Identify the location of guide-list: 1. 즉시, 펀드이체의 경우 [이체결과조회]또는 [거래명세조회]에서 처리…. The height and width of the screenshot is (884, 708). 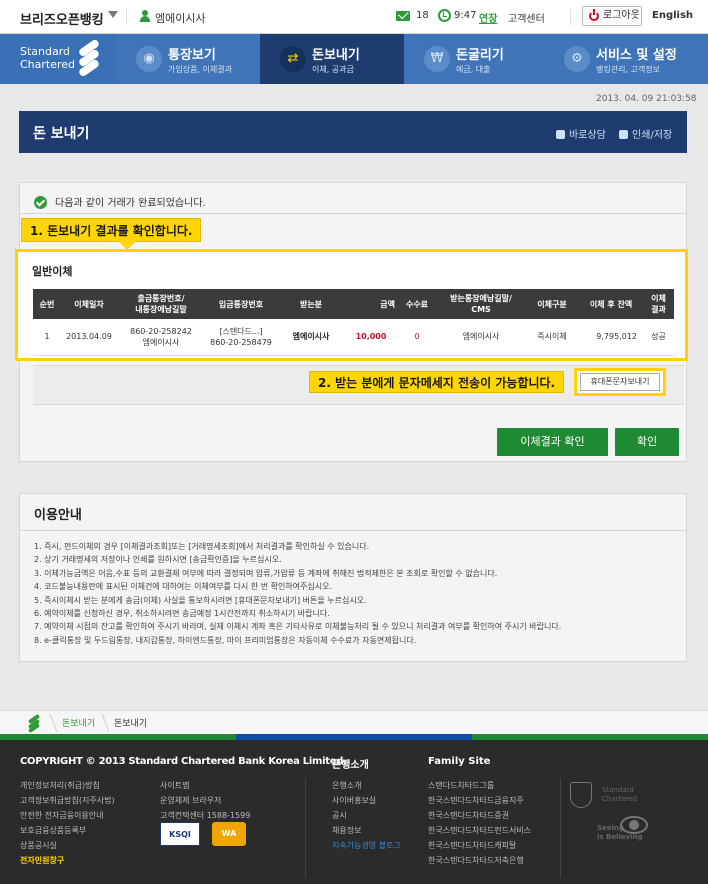
(354, 593).